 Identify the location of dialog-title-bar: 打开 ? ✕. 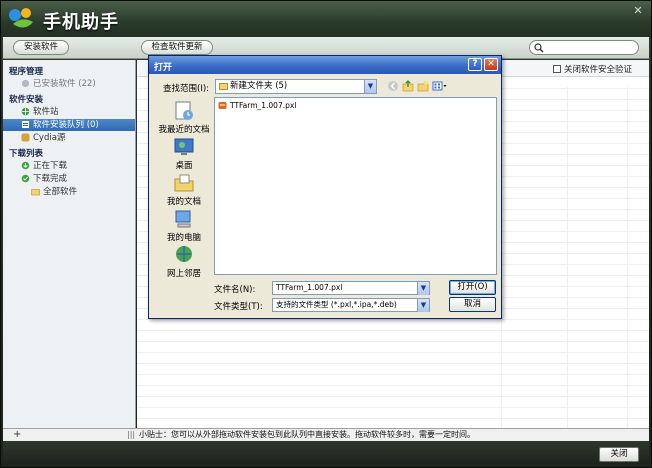
(325, 65).